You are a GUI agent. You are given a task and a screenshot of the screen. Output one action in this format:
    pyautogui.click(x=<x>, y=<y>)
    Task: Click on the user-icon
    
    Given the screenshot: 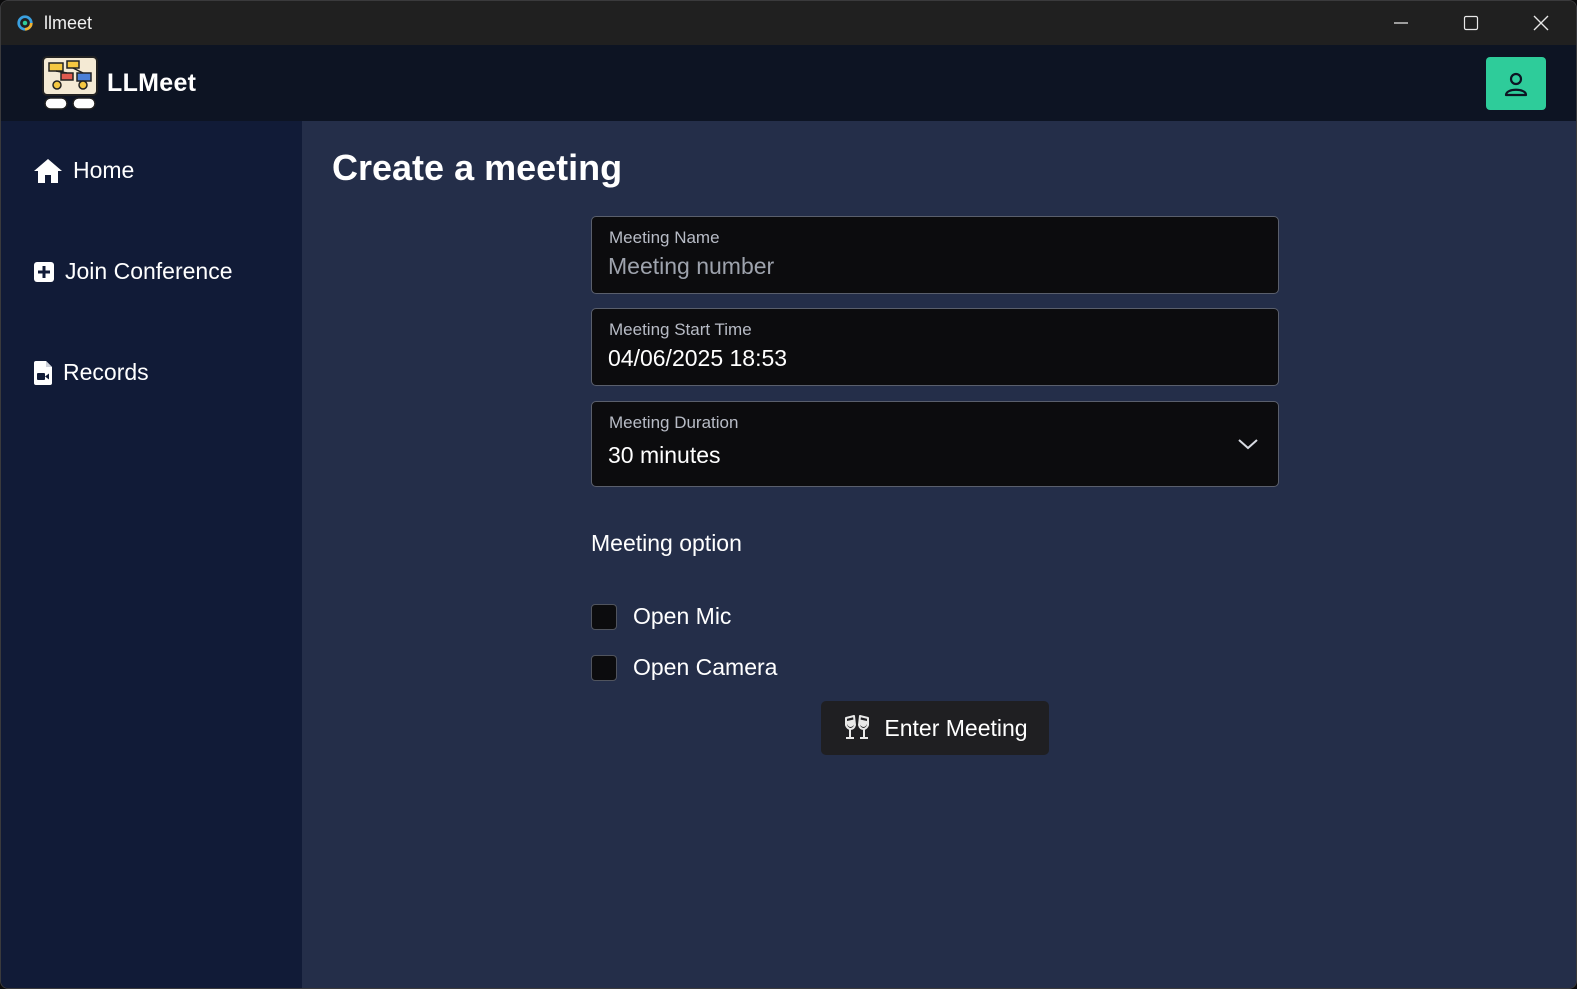 What is the action you would take?
    pyautogui.click(x=1516, y=84)
    